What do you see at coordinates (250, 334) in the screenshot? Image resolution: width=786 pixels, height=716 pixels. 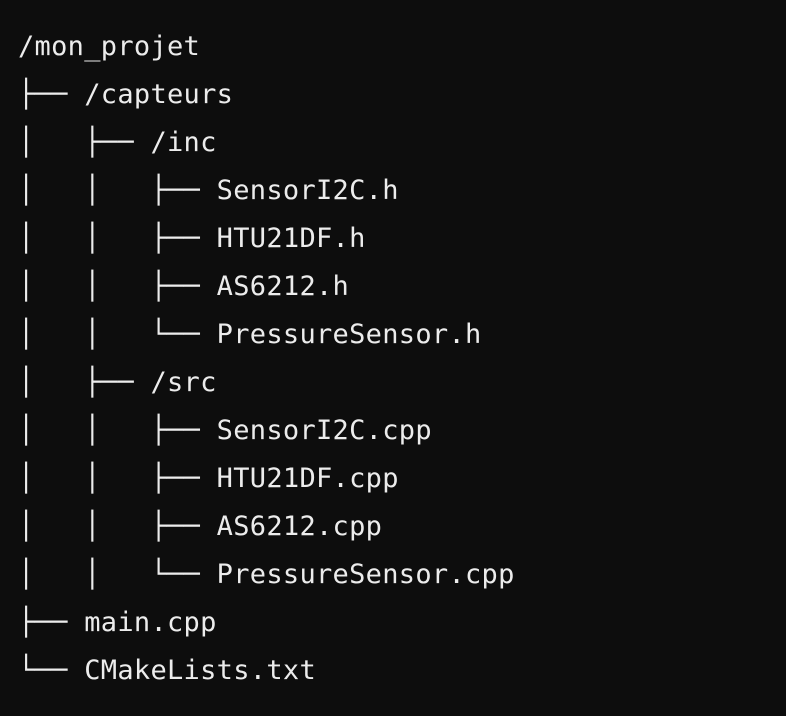 I see `tree-line-file: │ │ └── PressureSensor.h` at bounding box center [250, 334].